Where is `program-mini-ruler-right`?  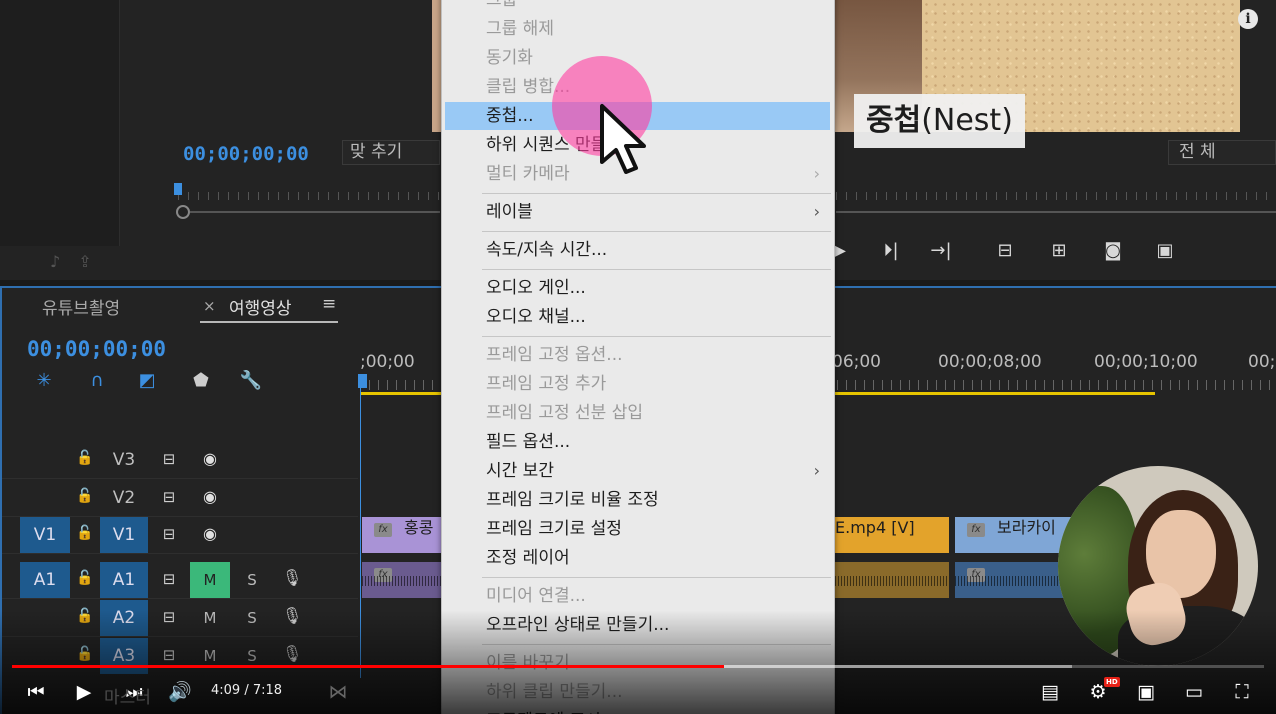 program-mini-ruler-right is located at coordinates (1056, 195).